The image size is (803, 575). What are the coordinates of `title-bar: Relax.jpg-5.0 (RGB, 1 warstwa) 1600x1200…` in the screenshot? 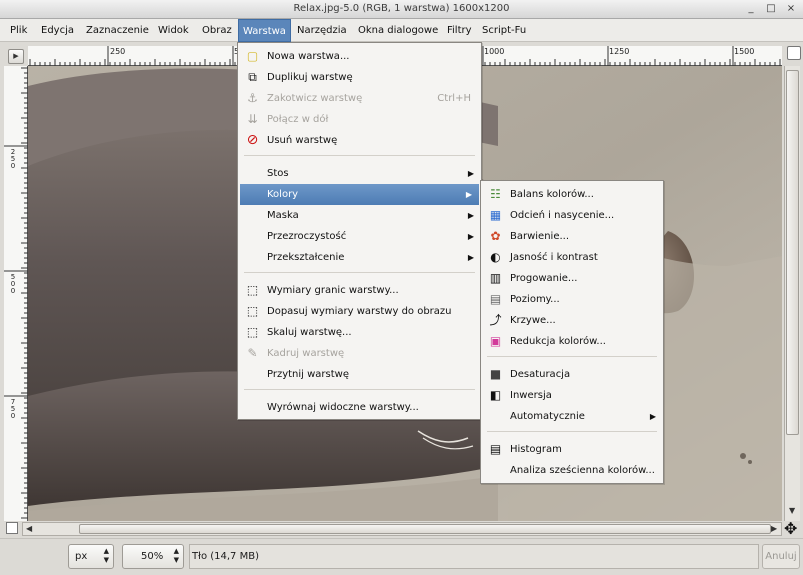 It's located at (401, 9).